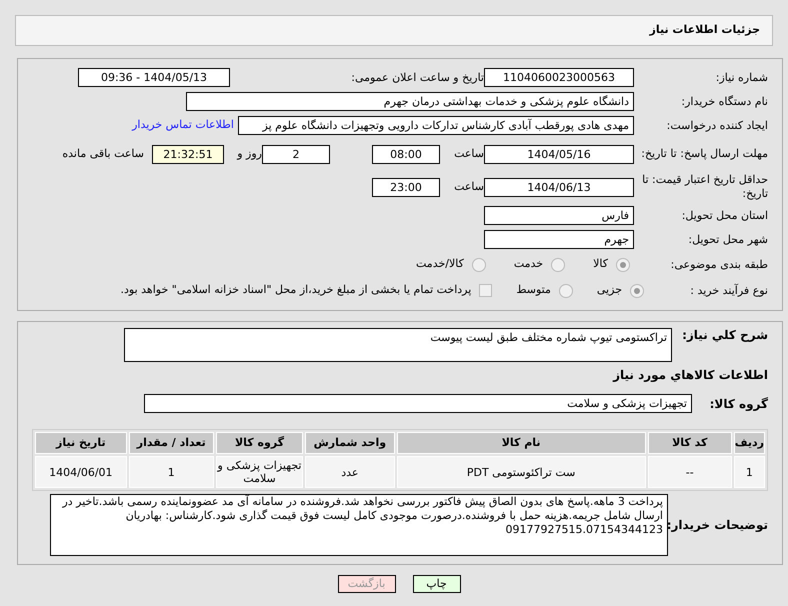 This screenshot has width=788, height=606. Describe the element at coordinates (249, 154) in the screenshot. I see `days-label: روز و` at that location.